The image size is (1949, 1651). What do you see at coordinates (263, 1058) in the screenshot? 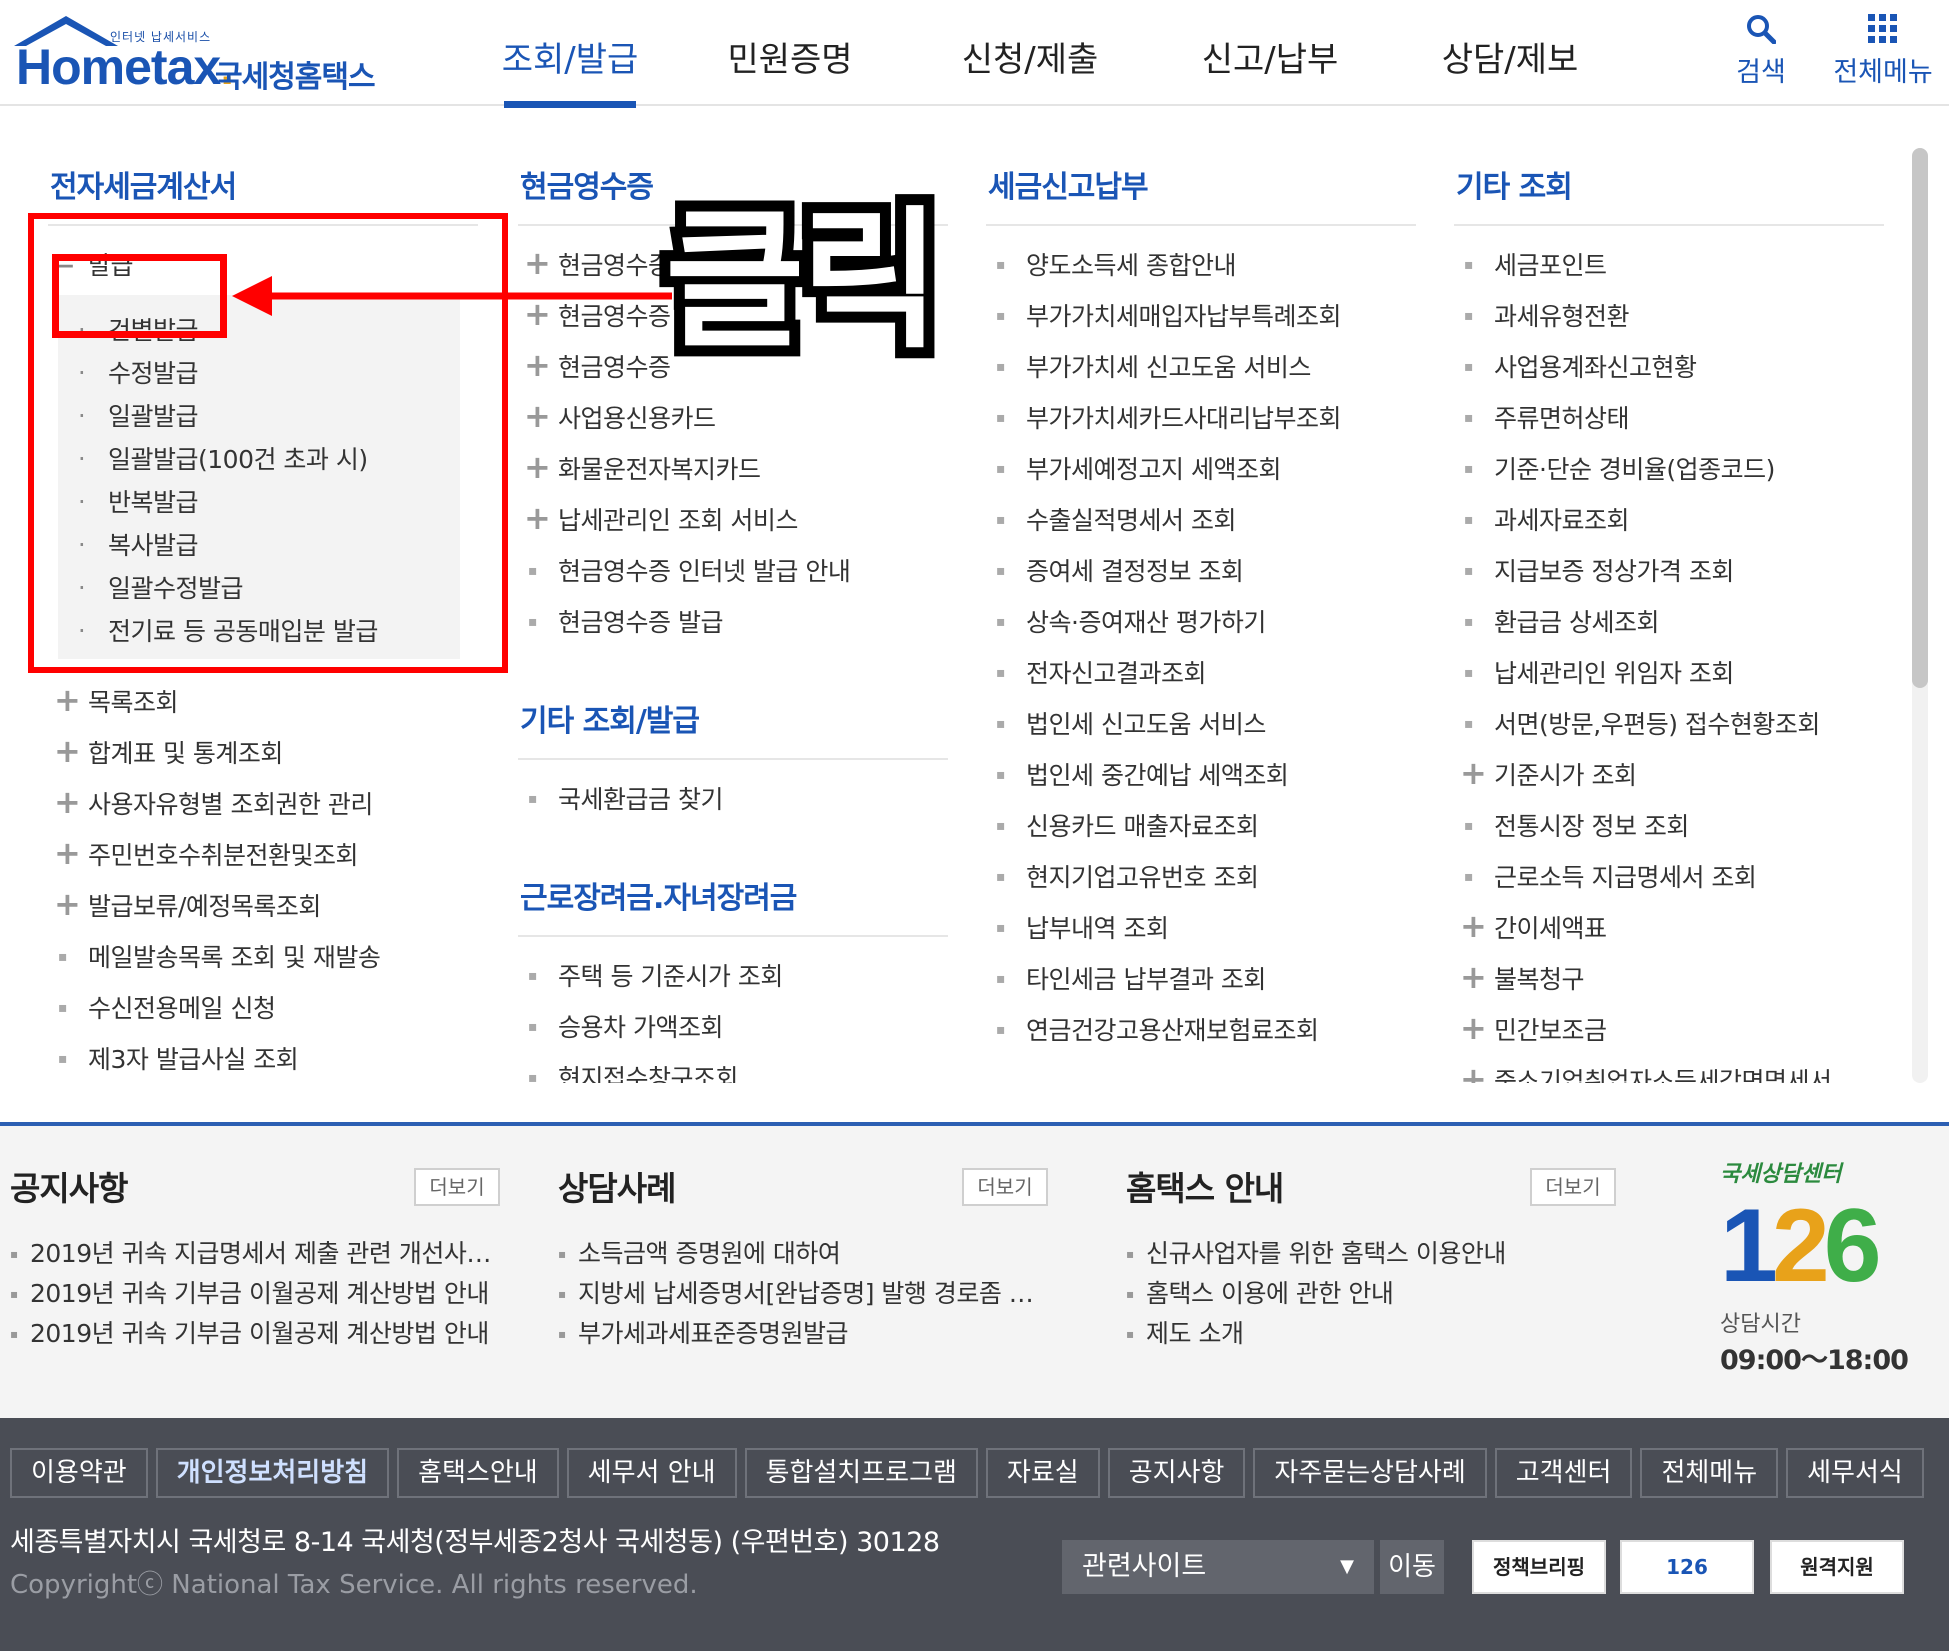
I see `menu-item: 제3자 발급사실 조회` at bounding box center [263, 1058].